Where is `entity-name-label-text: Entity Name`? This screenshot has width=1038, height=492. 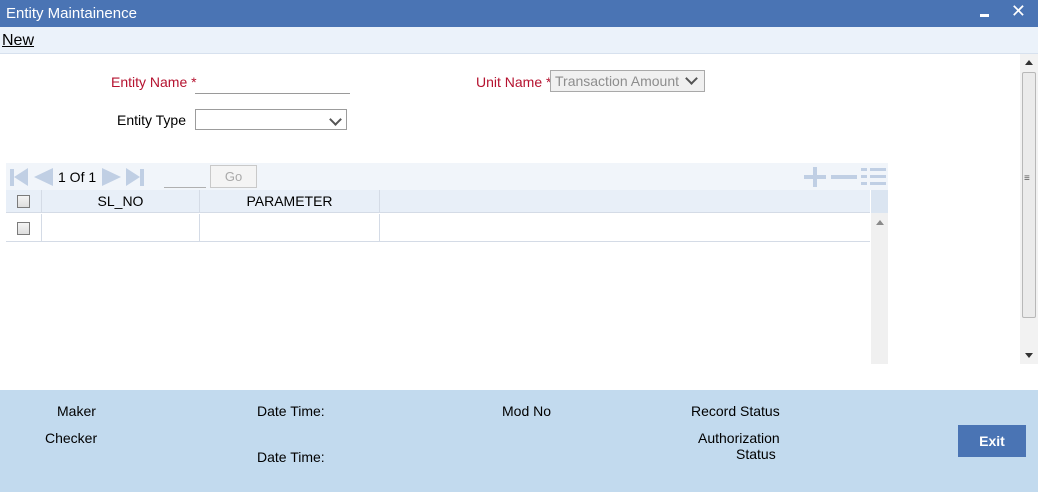 entity-name-label-text: Entity Name is located at coordinates (149, 82).